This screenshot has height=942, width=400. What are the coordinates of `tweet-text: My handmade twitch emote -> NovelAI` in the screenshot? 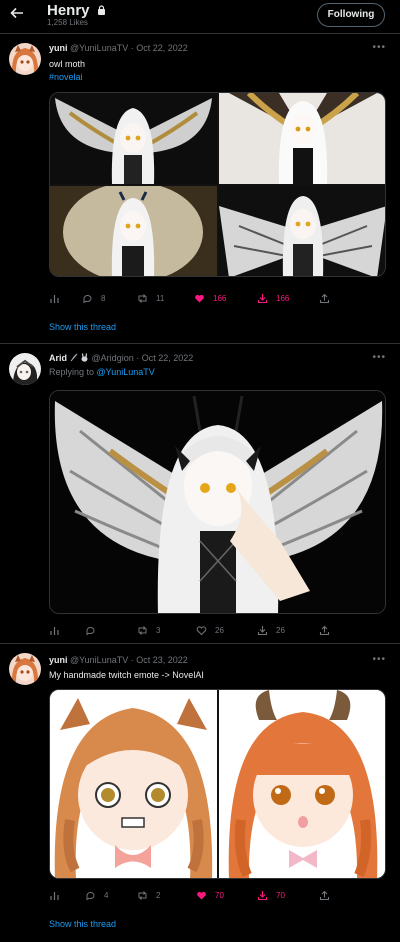 It's located at (126, 675).